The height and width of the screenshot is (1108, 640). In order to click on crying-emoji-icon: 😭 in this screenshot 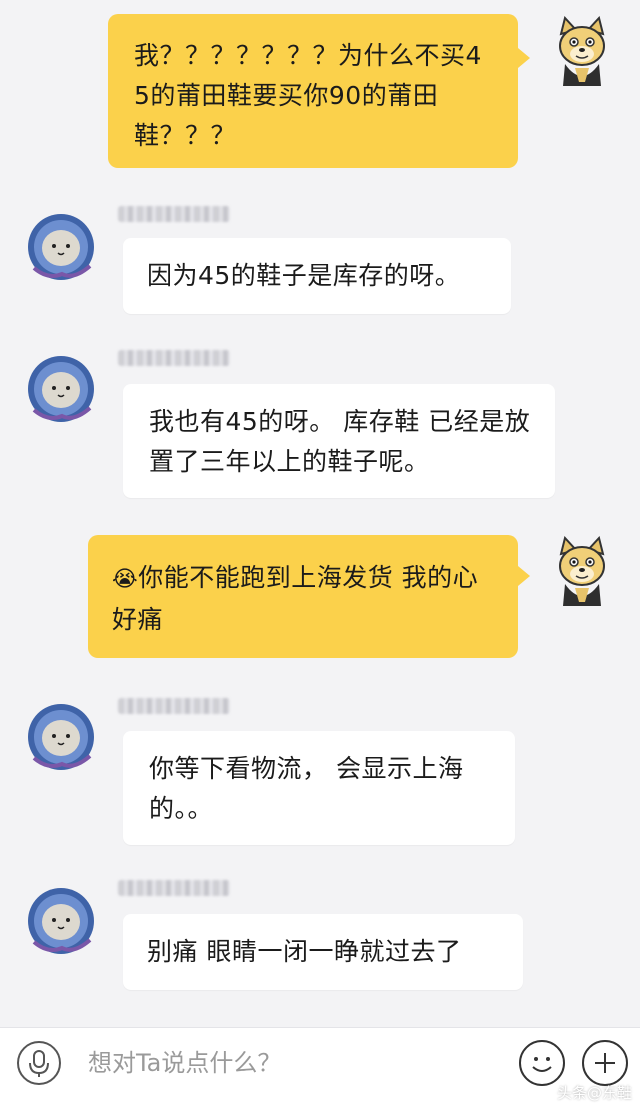, I will do `click(125, 579)`.